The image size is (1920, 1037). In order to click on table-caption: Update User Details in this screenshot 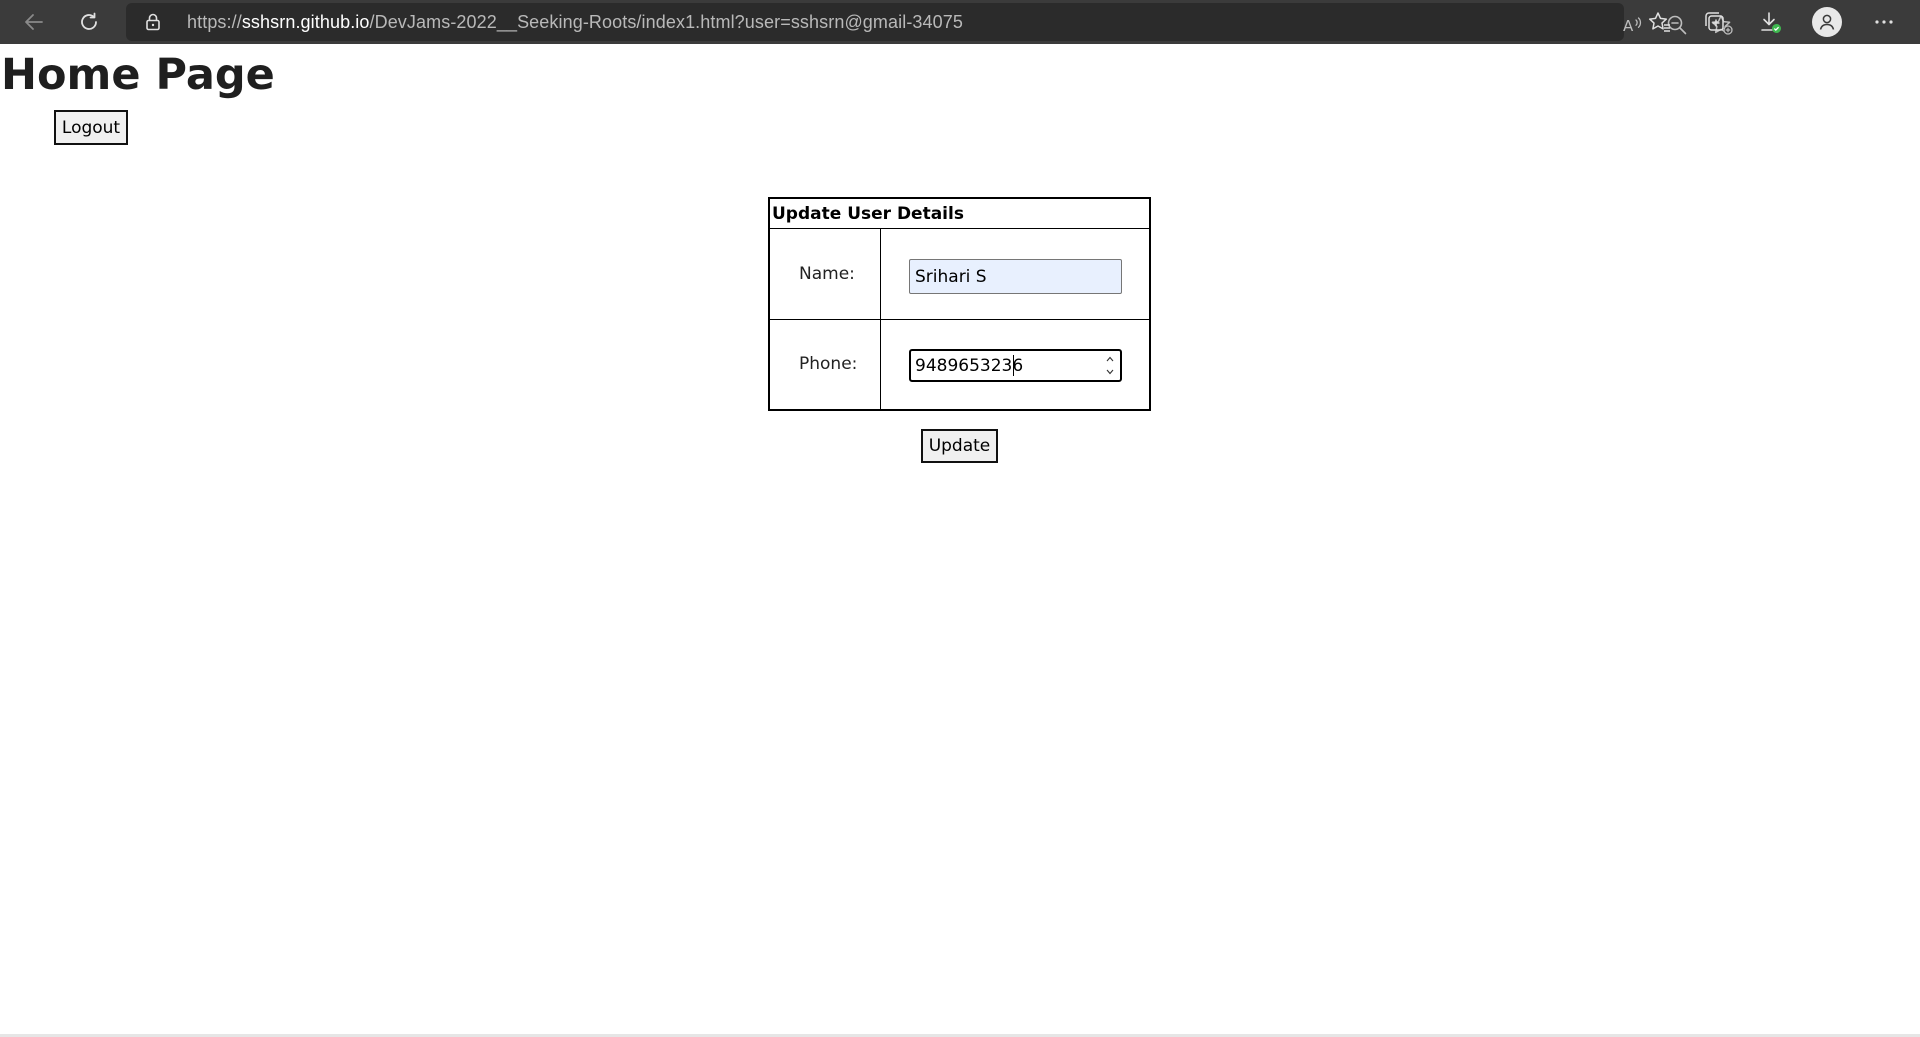, I will do `click(959, 214)`.